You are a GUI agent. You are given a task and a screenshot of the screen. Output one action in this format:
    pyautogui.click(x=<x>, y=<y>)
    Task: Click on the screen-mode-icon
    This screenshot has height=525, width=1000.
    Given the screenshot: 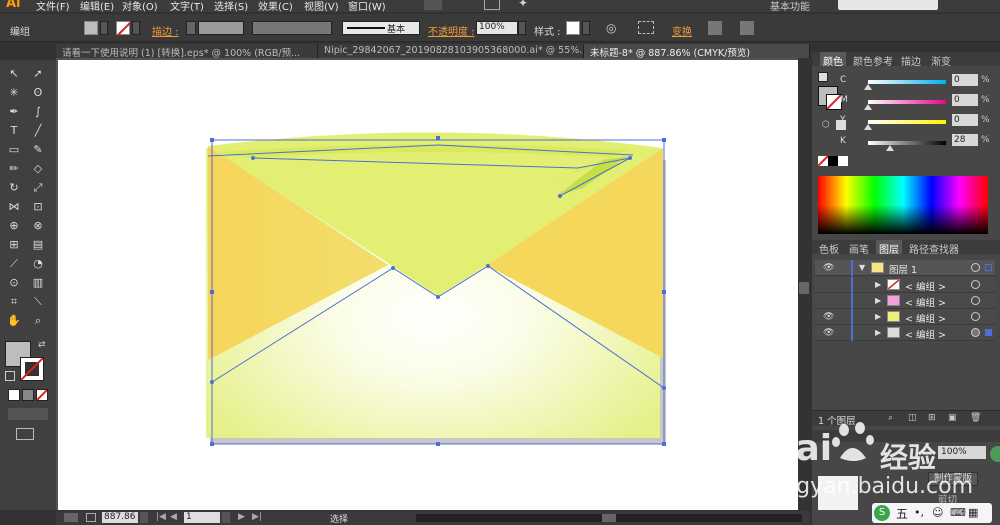 What is the action you would take?
    pyautogui.click(x=25, y=434)
    